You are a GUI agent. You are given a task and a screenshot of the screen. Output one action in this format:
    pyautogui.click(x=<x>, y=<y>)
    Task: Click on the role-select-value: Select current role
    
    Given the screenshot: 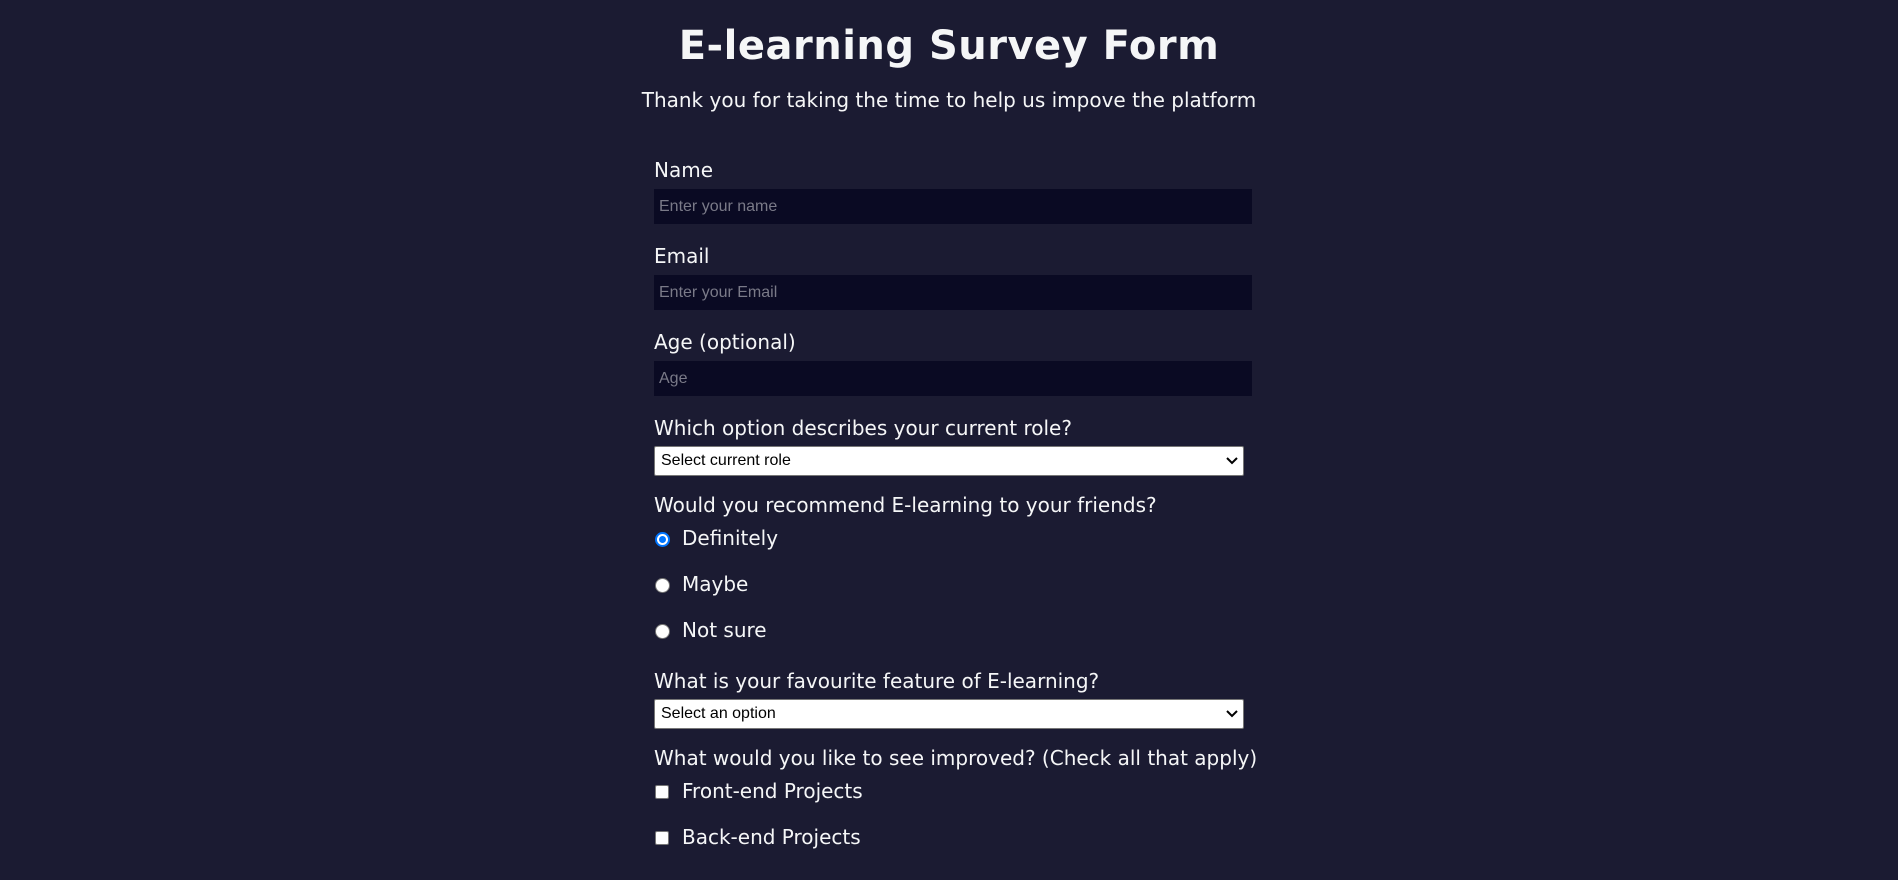 What is the action you would take?
    pyautogui.click(x=949, y=461)
    